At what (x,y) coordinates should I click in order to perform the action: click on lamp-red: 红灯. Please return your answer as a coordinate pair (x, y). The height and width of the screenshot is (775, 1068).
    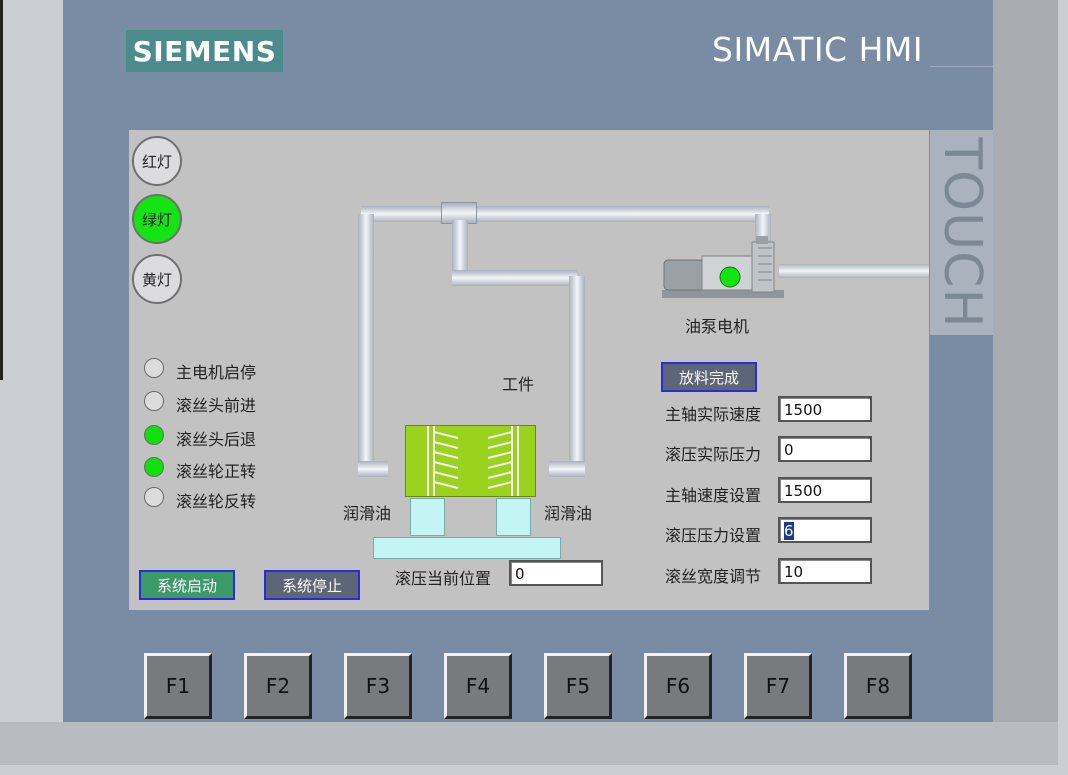
    Looking at the image, I should click on (157, 161).